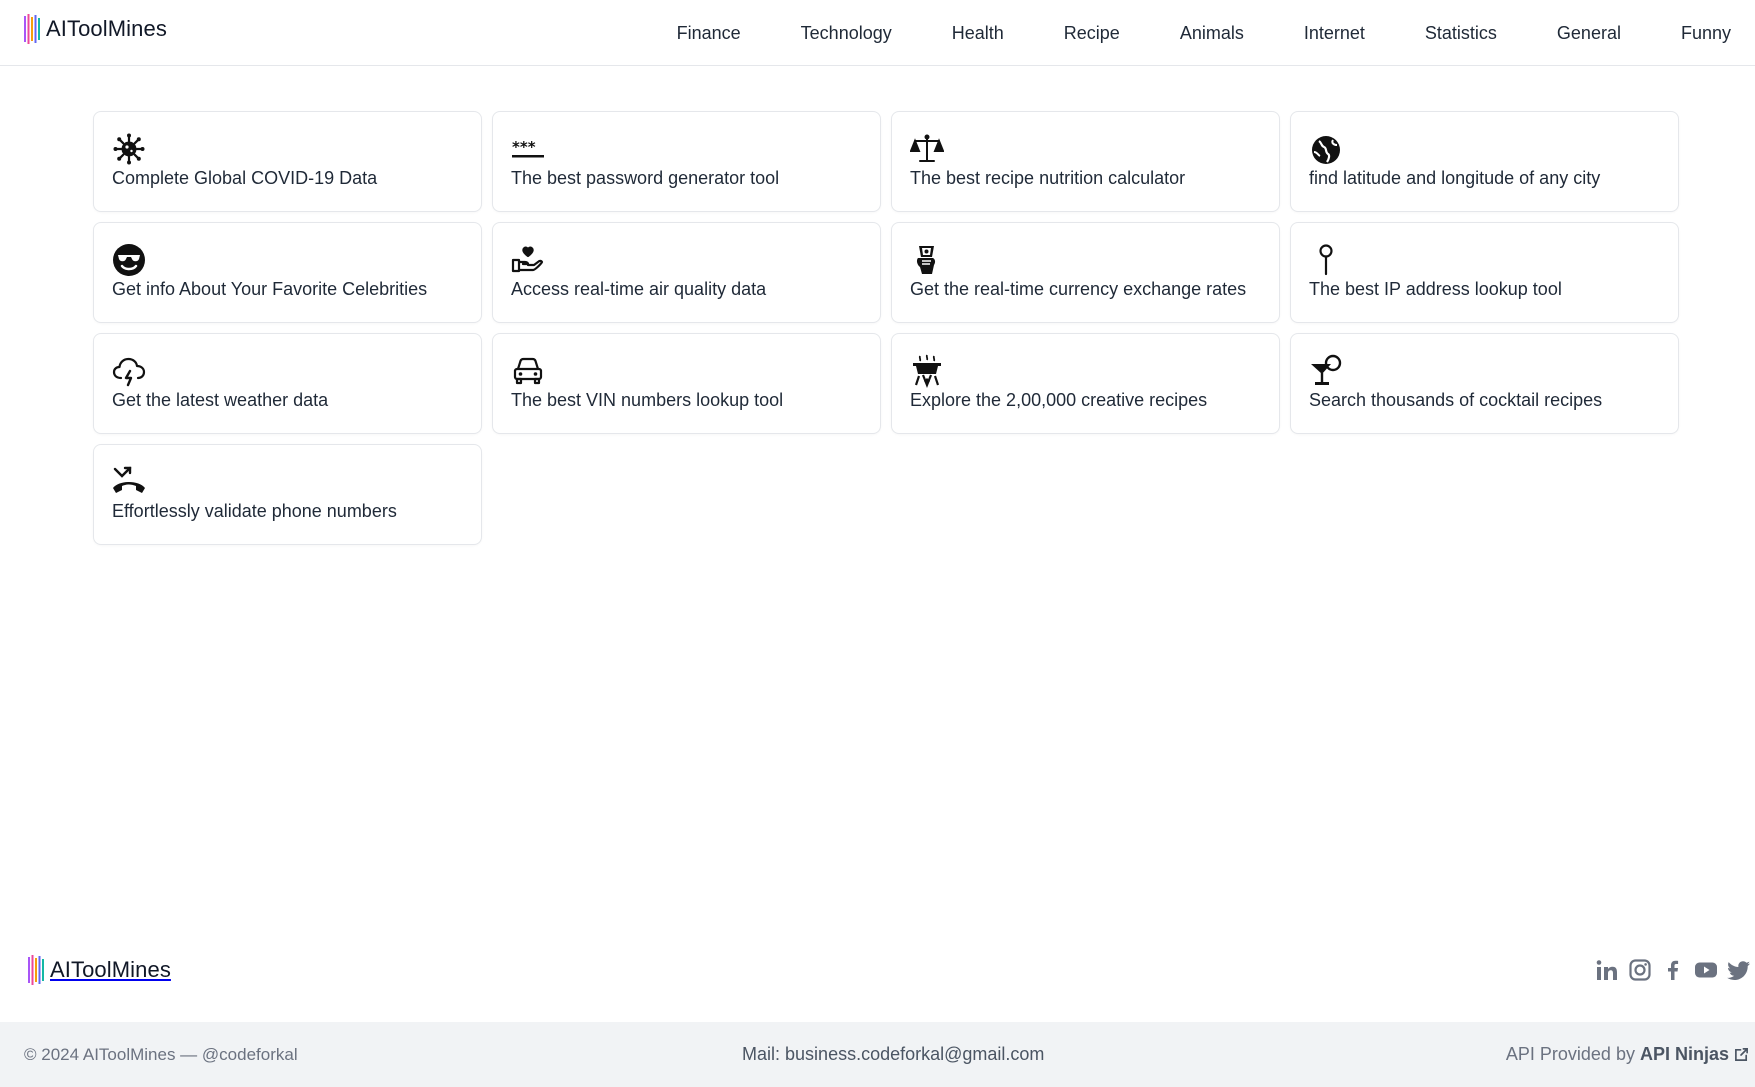 This screenshot has height=1087, width=1755. What do you see at coordinates (106, 28) in the screenshot?
I see `brand-name: AIToolMines` at bounding box center [106, 28].